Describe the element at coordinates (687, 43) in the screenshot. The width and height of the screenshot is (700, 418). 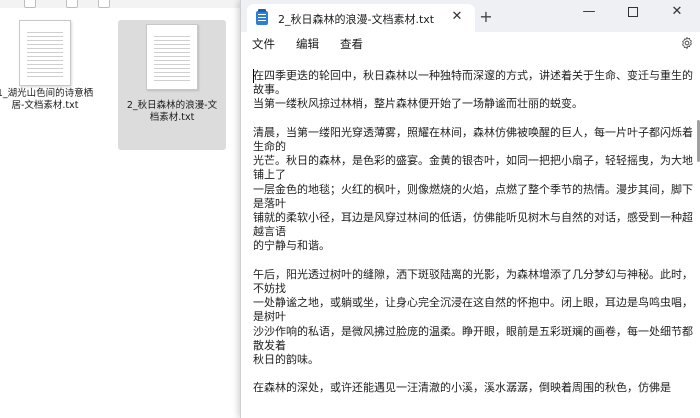
I see `gear-icon` at that location.